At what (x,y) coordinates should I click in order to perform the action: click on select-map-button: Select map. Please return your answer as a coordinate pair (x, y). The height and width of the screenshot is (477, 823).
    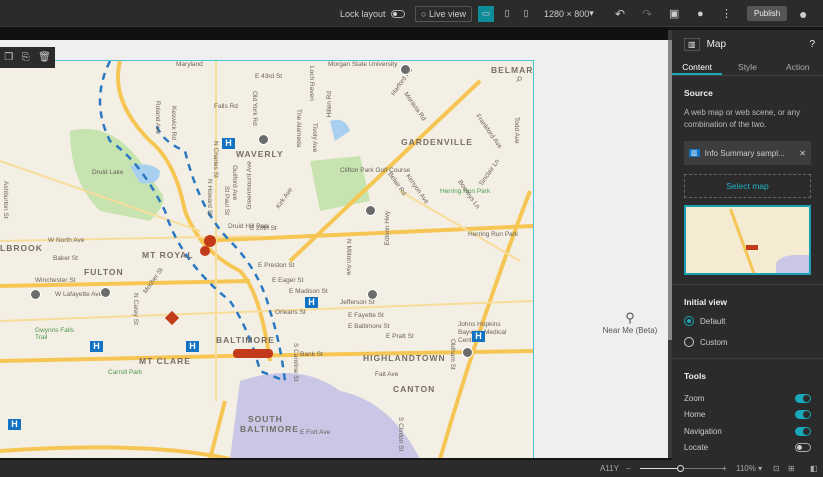
    Looking at the image, I should click on (747, 186).